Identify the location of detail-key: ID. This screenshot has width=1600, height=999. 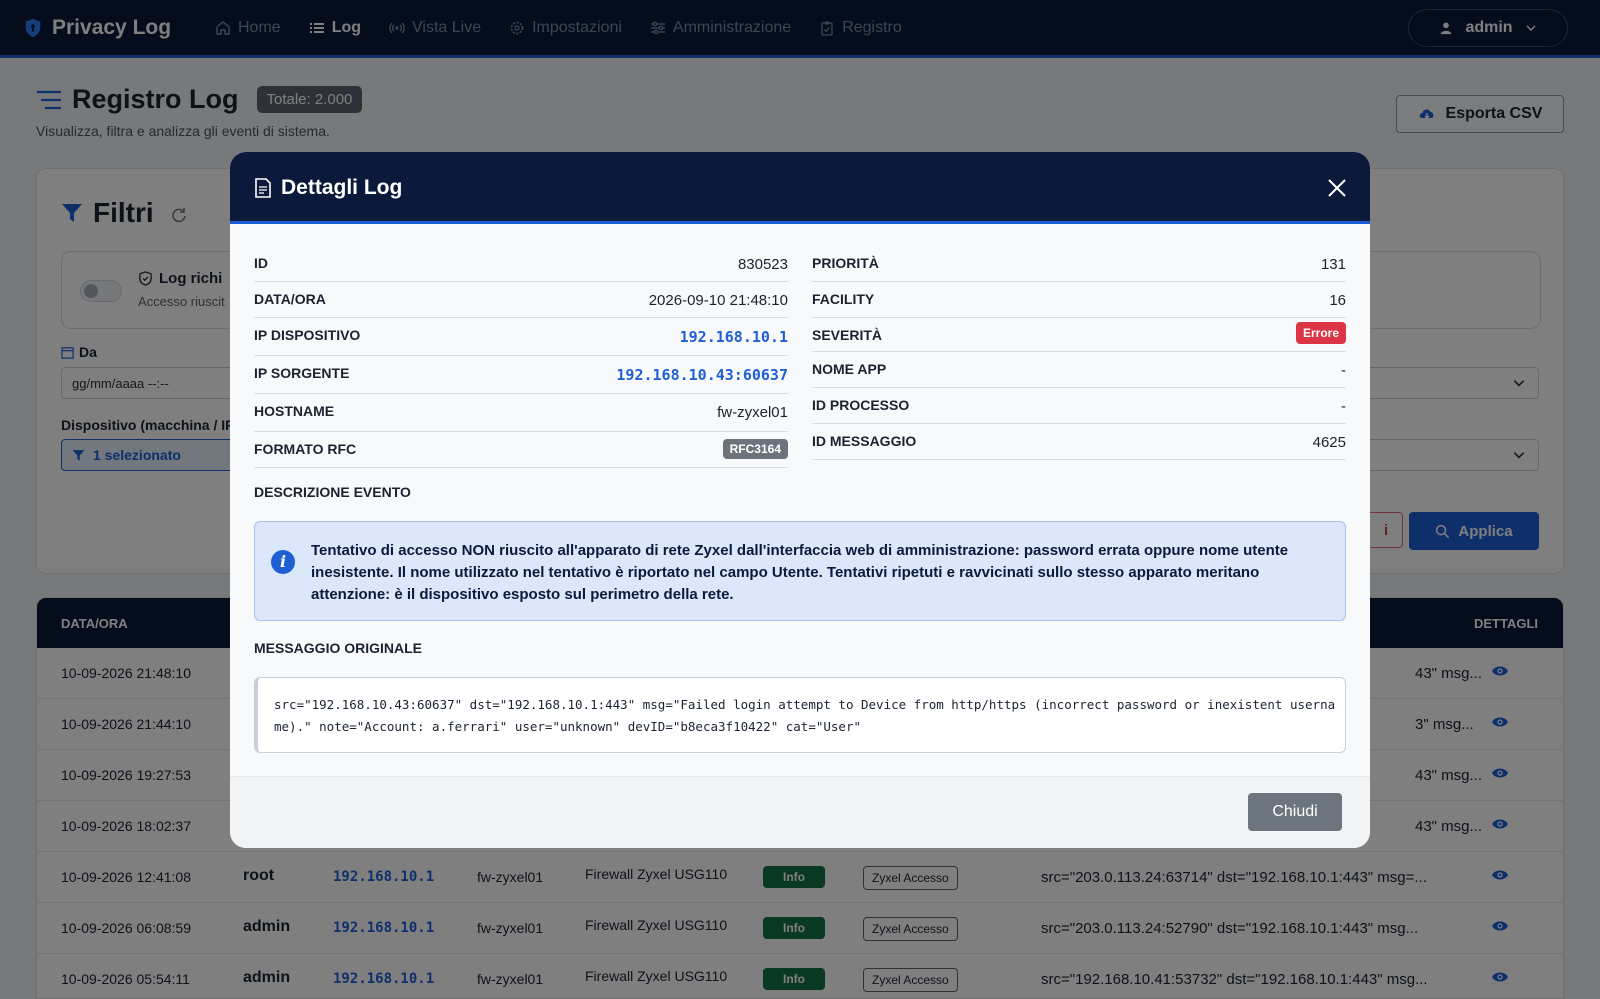
(261, 263).